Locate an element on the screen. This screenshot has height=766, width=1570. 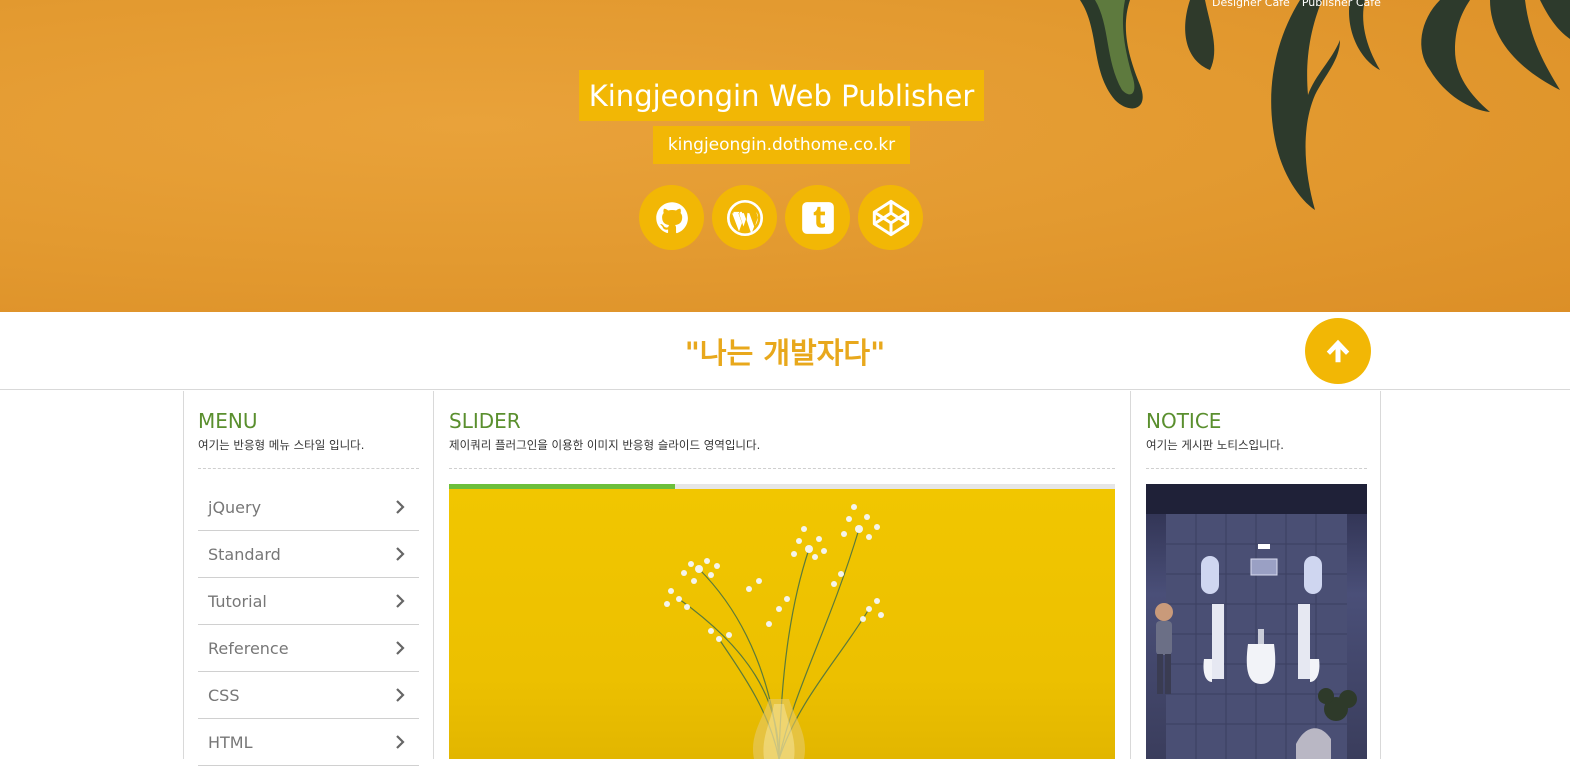
menu-item-standard: Standard is located at coordinates (308, 554).